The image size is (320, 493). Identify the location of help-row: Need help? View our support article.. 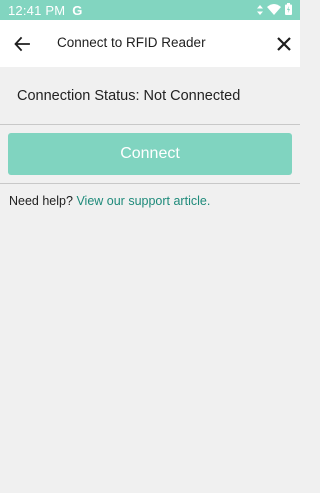
(109, 201).